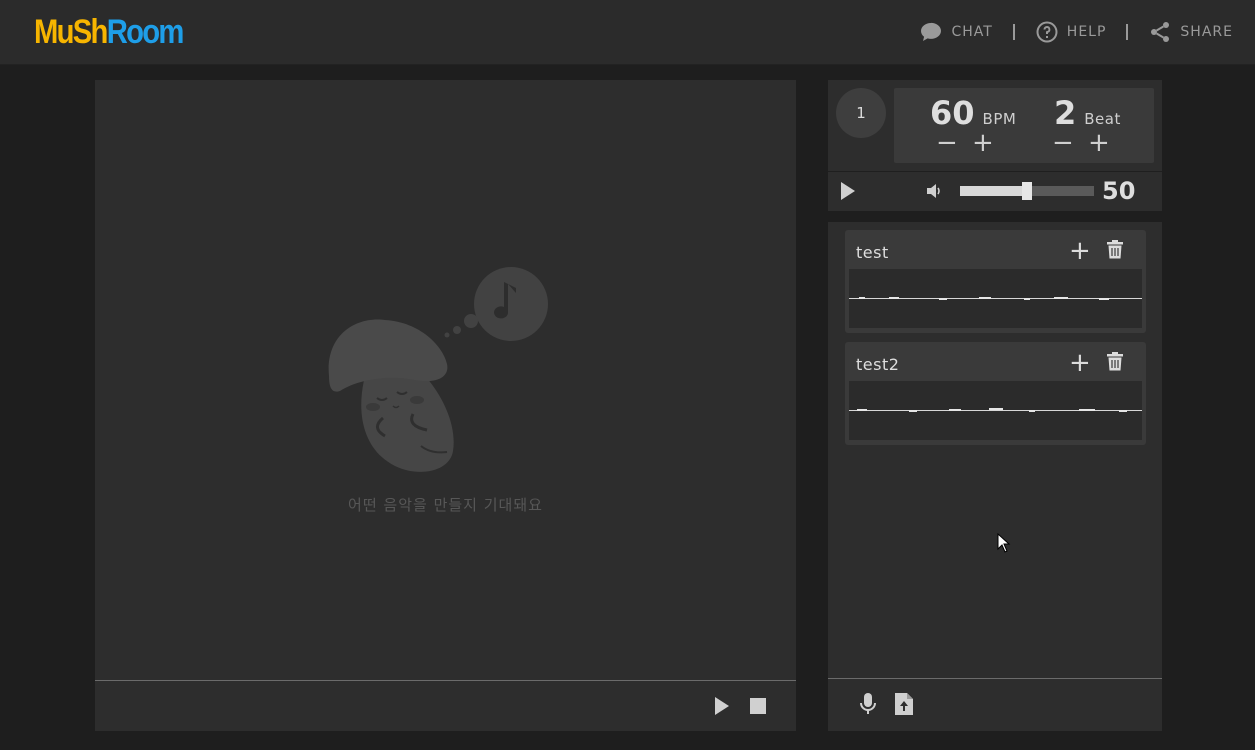 Image resolution: width=1255 pixels, height=750 pixels. I want to click on metronome-panel: 1 60 BPM 2 Beat − + − + 50, so click(995, 145).